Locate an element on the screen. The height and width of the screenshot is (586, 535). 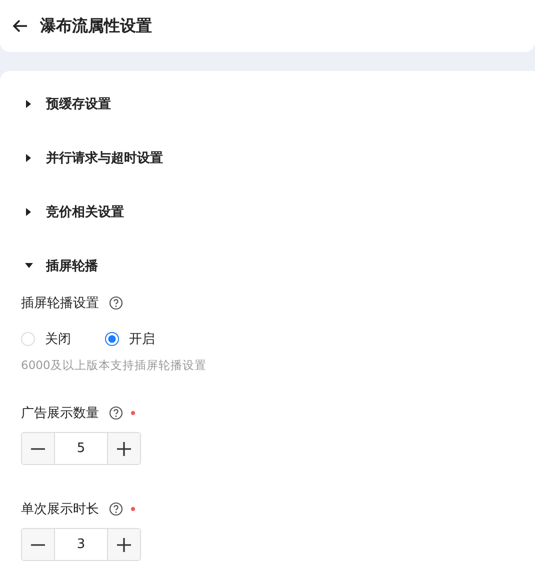
back-icon is located at coordinates (20, 26).